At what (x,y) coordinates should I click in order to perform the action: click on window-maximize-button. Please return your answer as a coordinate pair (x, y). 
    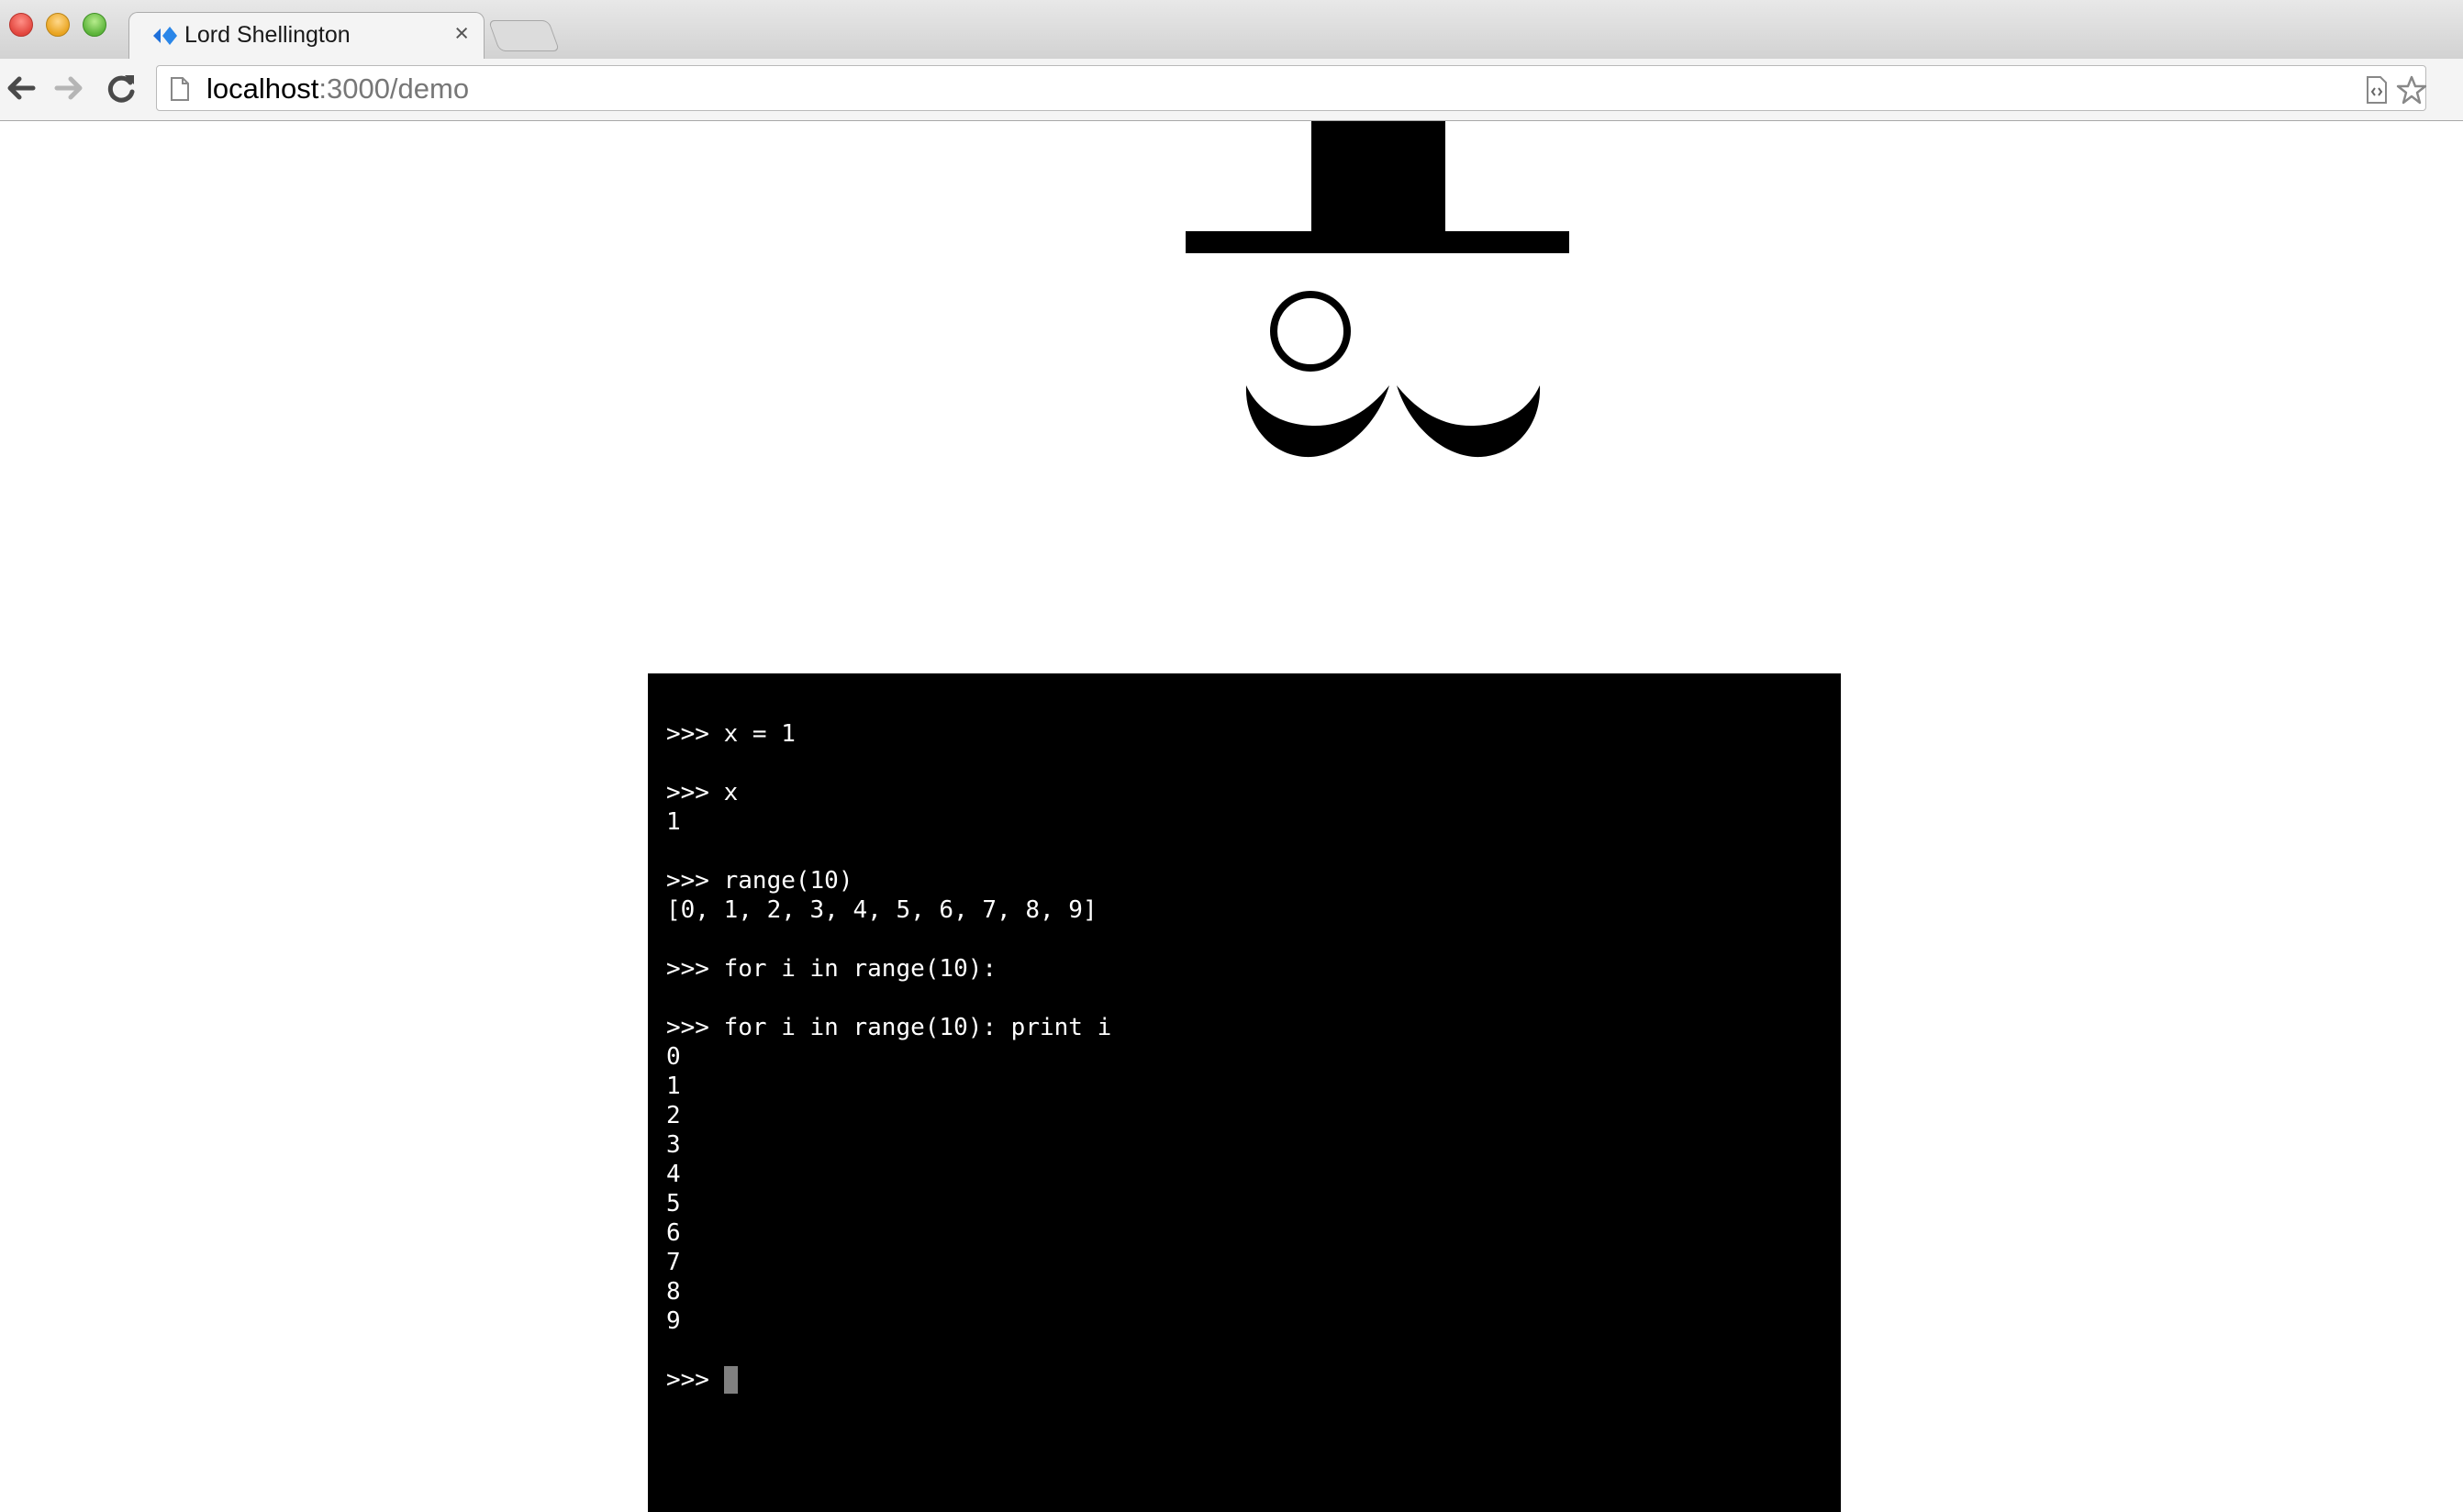
    Looking at the image, I should click on (95, 25).